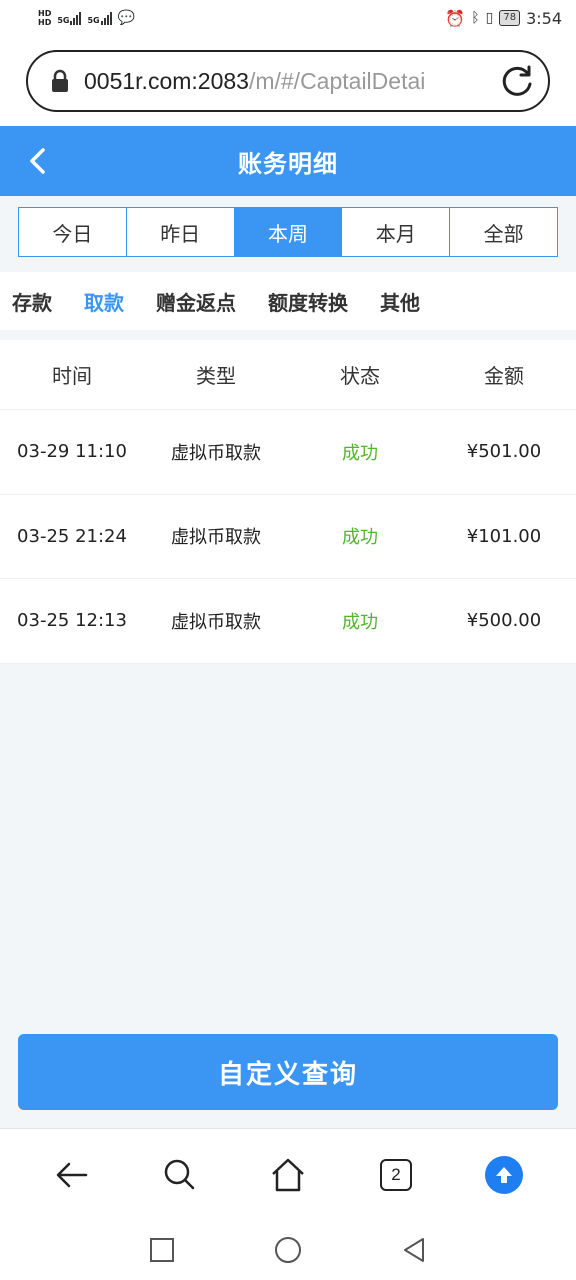 The width and height of the screenshot is (576, 1280). What do you see at coordinates (45, 13) in the screenshot?
I see `sim-label-1: HD` at bounding box center [45, 13].